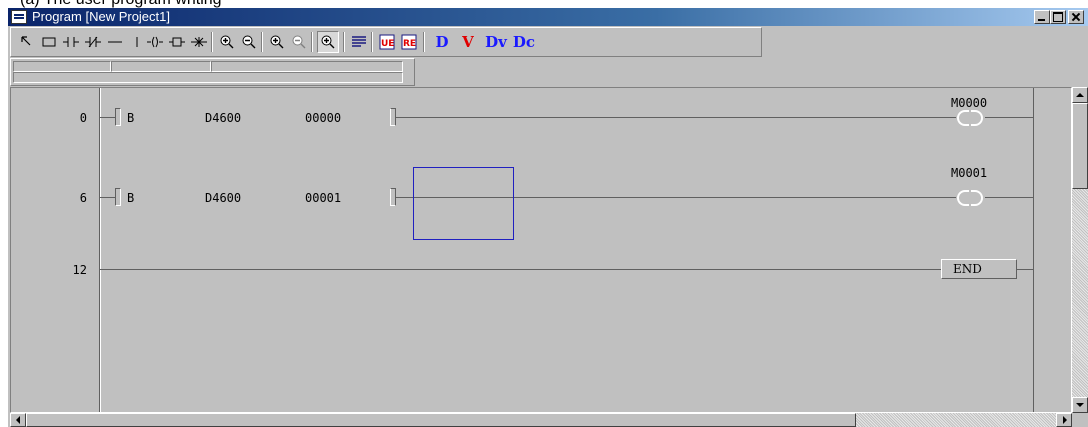 The height and width of the screenshot is (427, 1088). What do you see at coordinates (71, 42) in the screenshot?
I see `contact-no-icon` at bounding box center [71, 42].